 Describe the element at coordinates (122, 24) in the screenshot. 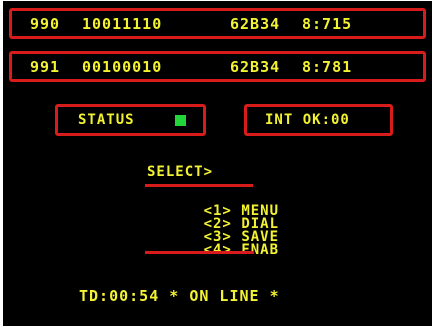

I see `readout-bits: 10011110` at that location.